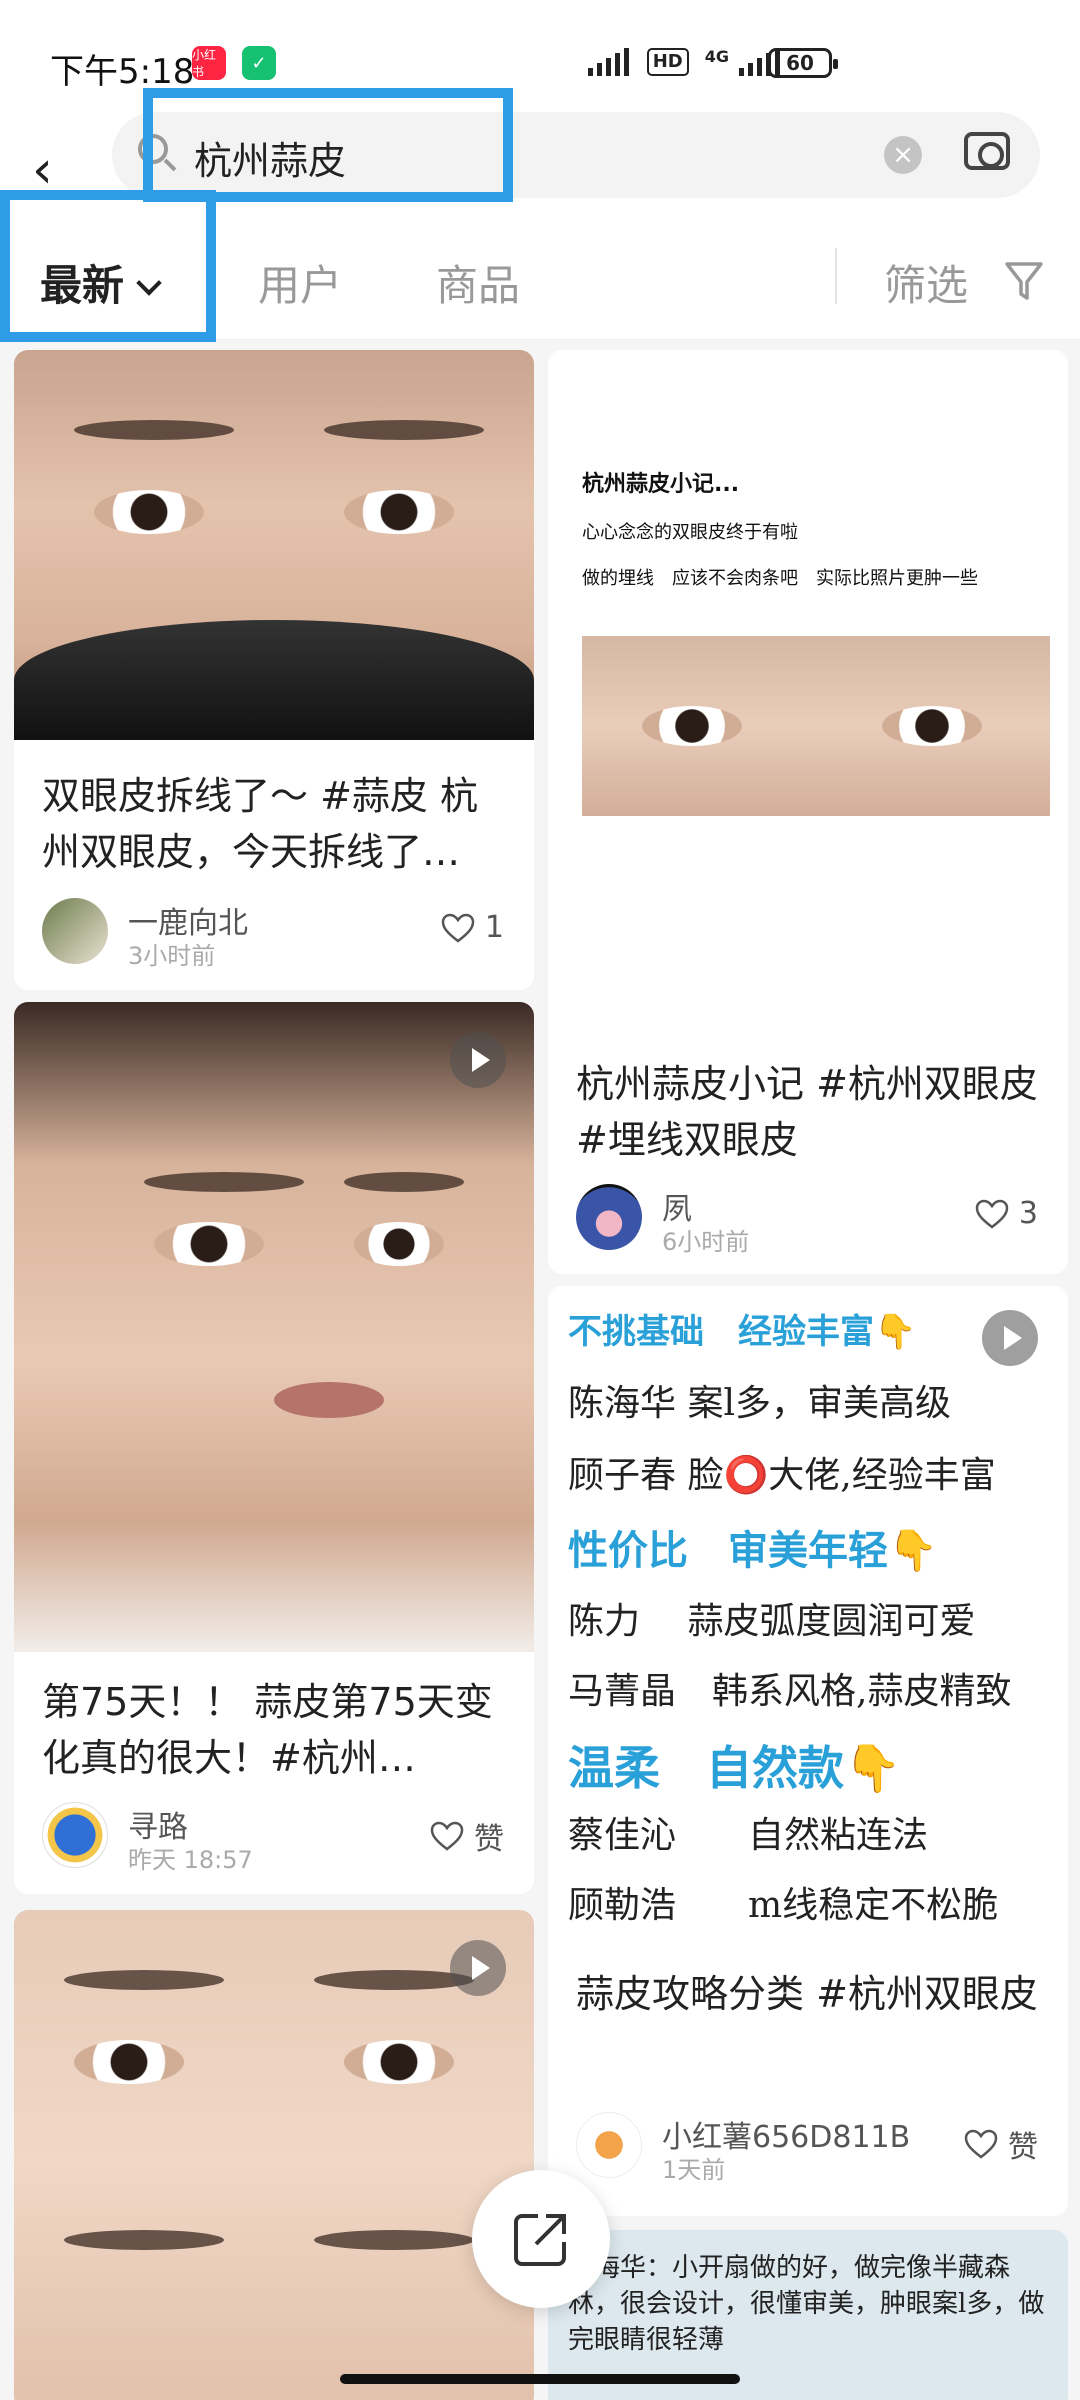  I want to click on note-title: 杭州蒜皮小记 #杭州双眼皮 #埋线双眼皮, so click(807, 1112).